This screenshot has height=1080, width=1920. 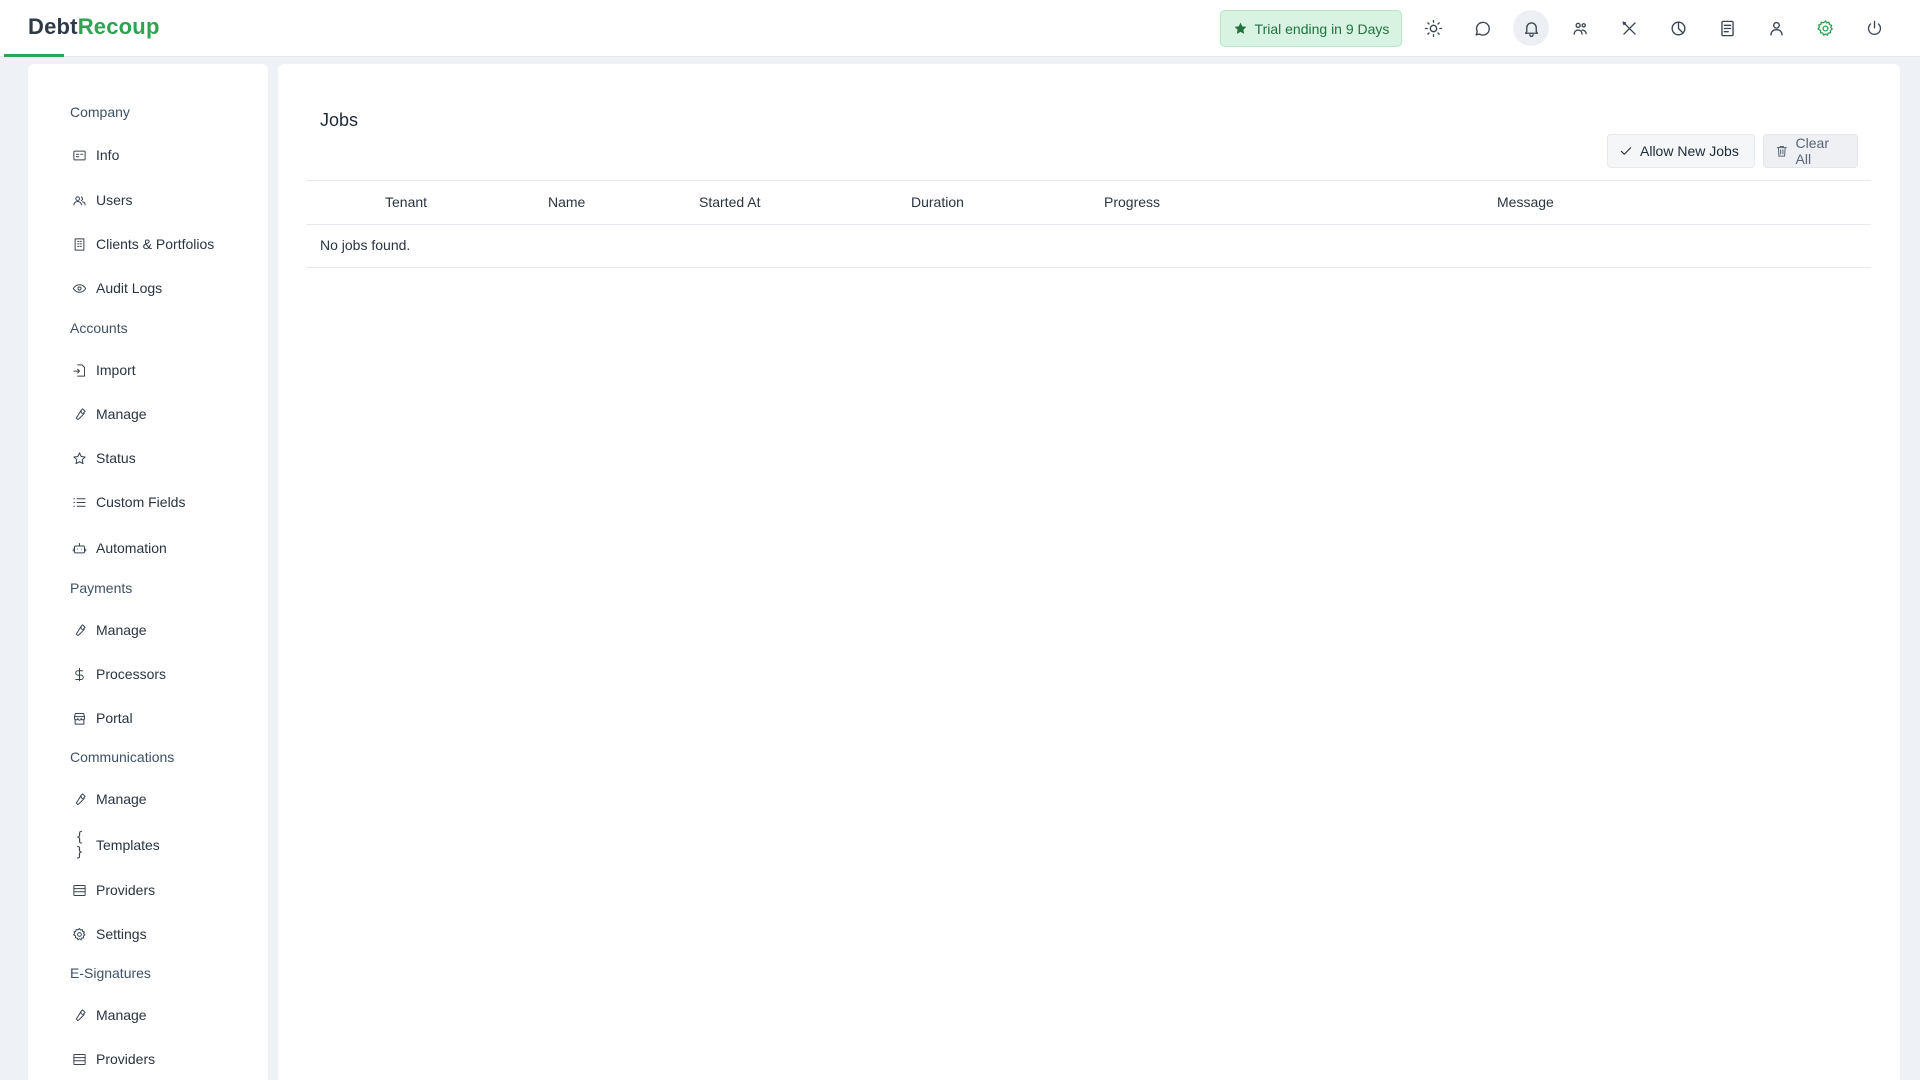 I want to click on notifications-button, so click(x=1531, y=28).